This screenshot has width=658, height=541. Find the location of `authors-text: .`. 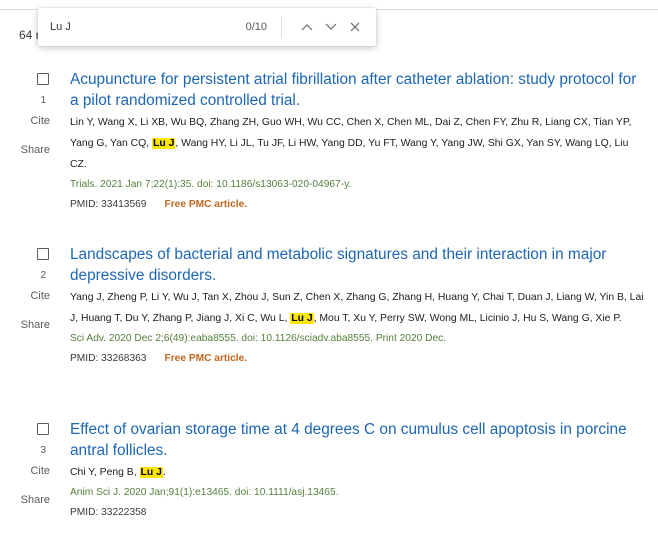

authors-text: . is located at coordinates (164, 472).